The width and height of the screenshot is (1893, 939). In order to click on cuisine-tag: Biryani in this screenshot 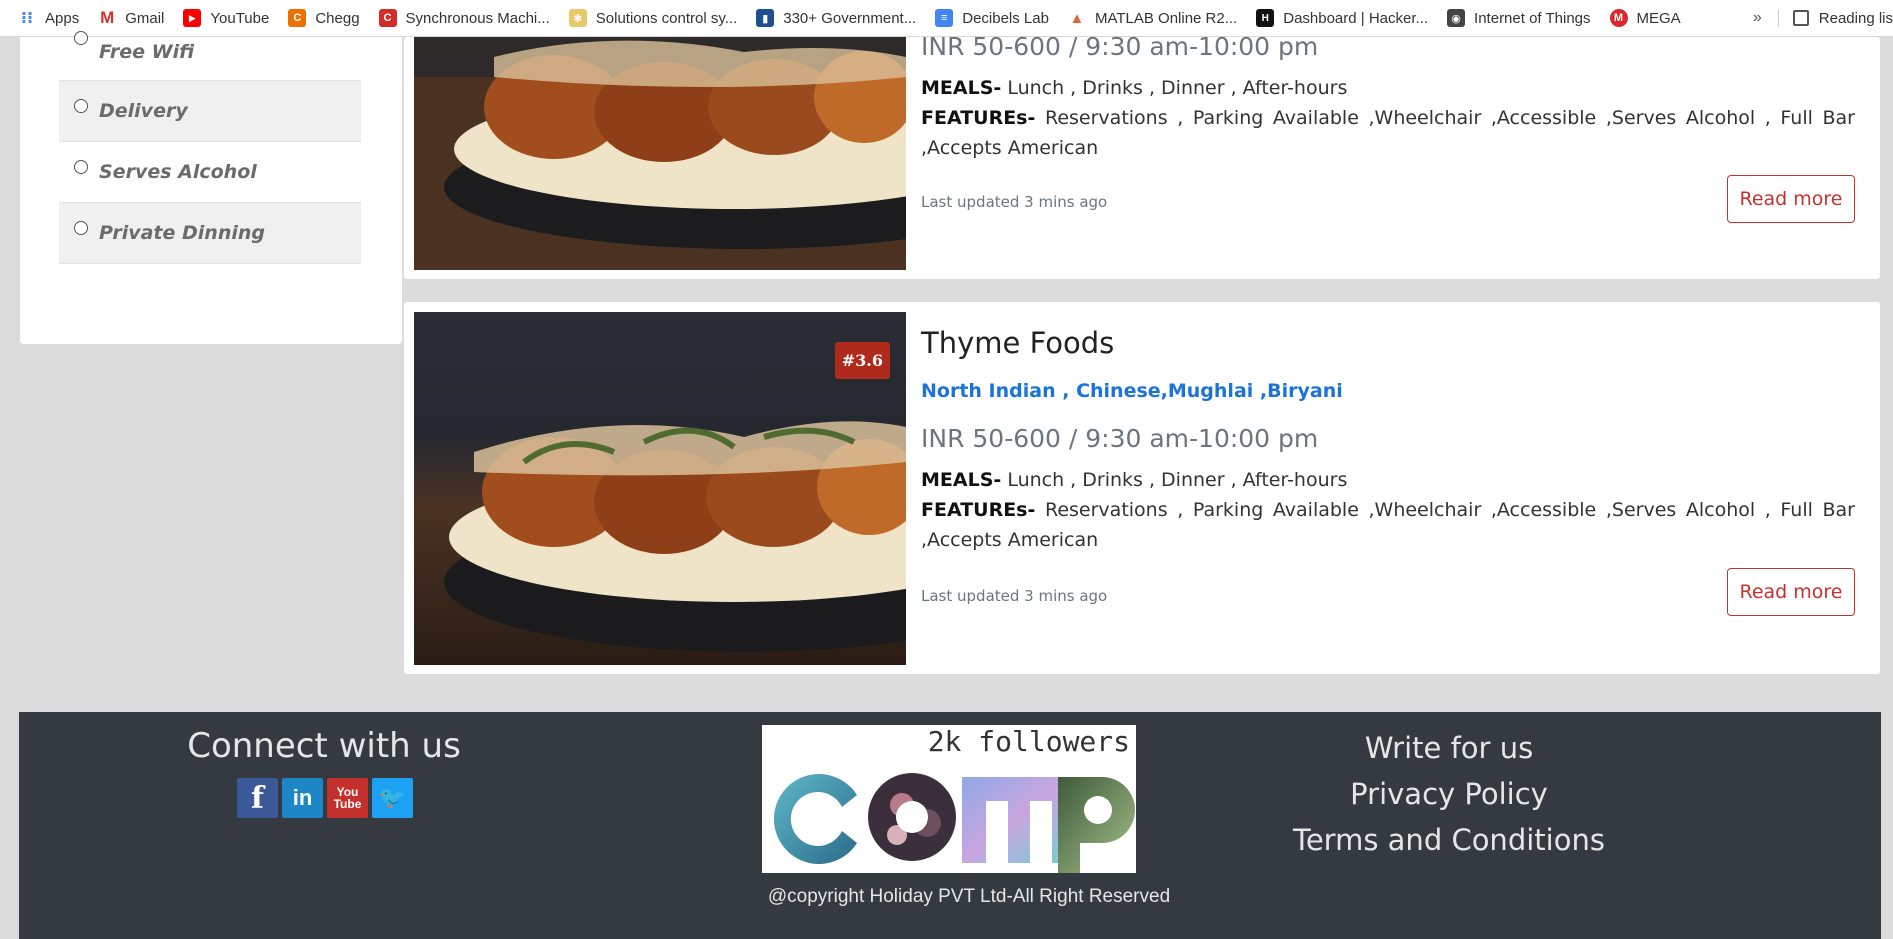, I will do `click(1305, 391)`.